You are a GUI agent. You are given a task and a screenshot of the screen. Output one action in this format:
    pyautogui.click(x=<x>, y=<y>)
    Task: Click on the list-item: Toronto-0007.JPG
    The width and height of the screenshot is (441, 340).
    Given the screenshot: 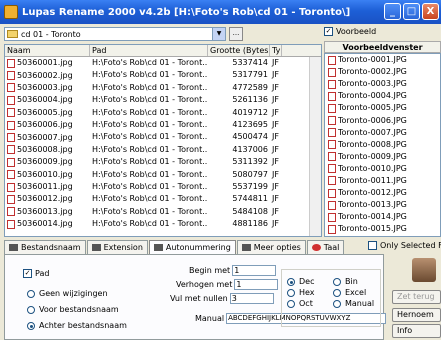 What is the action you would take?
    pyautogui.click(x=382, y=133)
    